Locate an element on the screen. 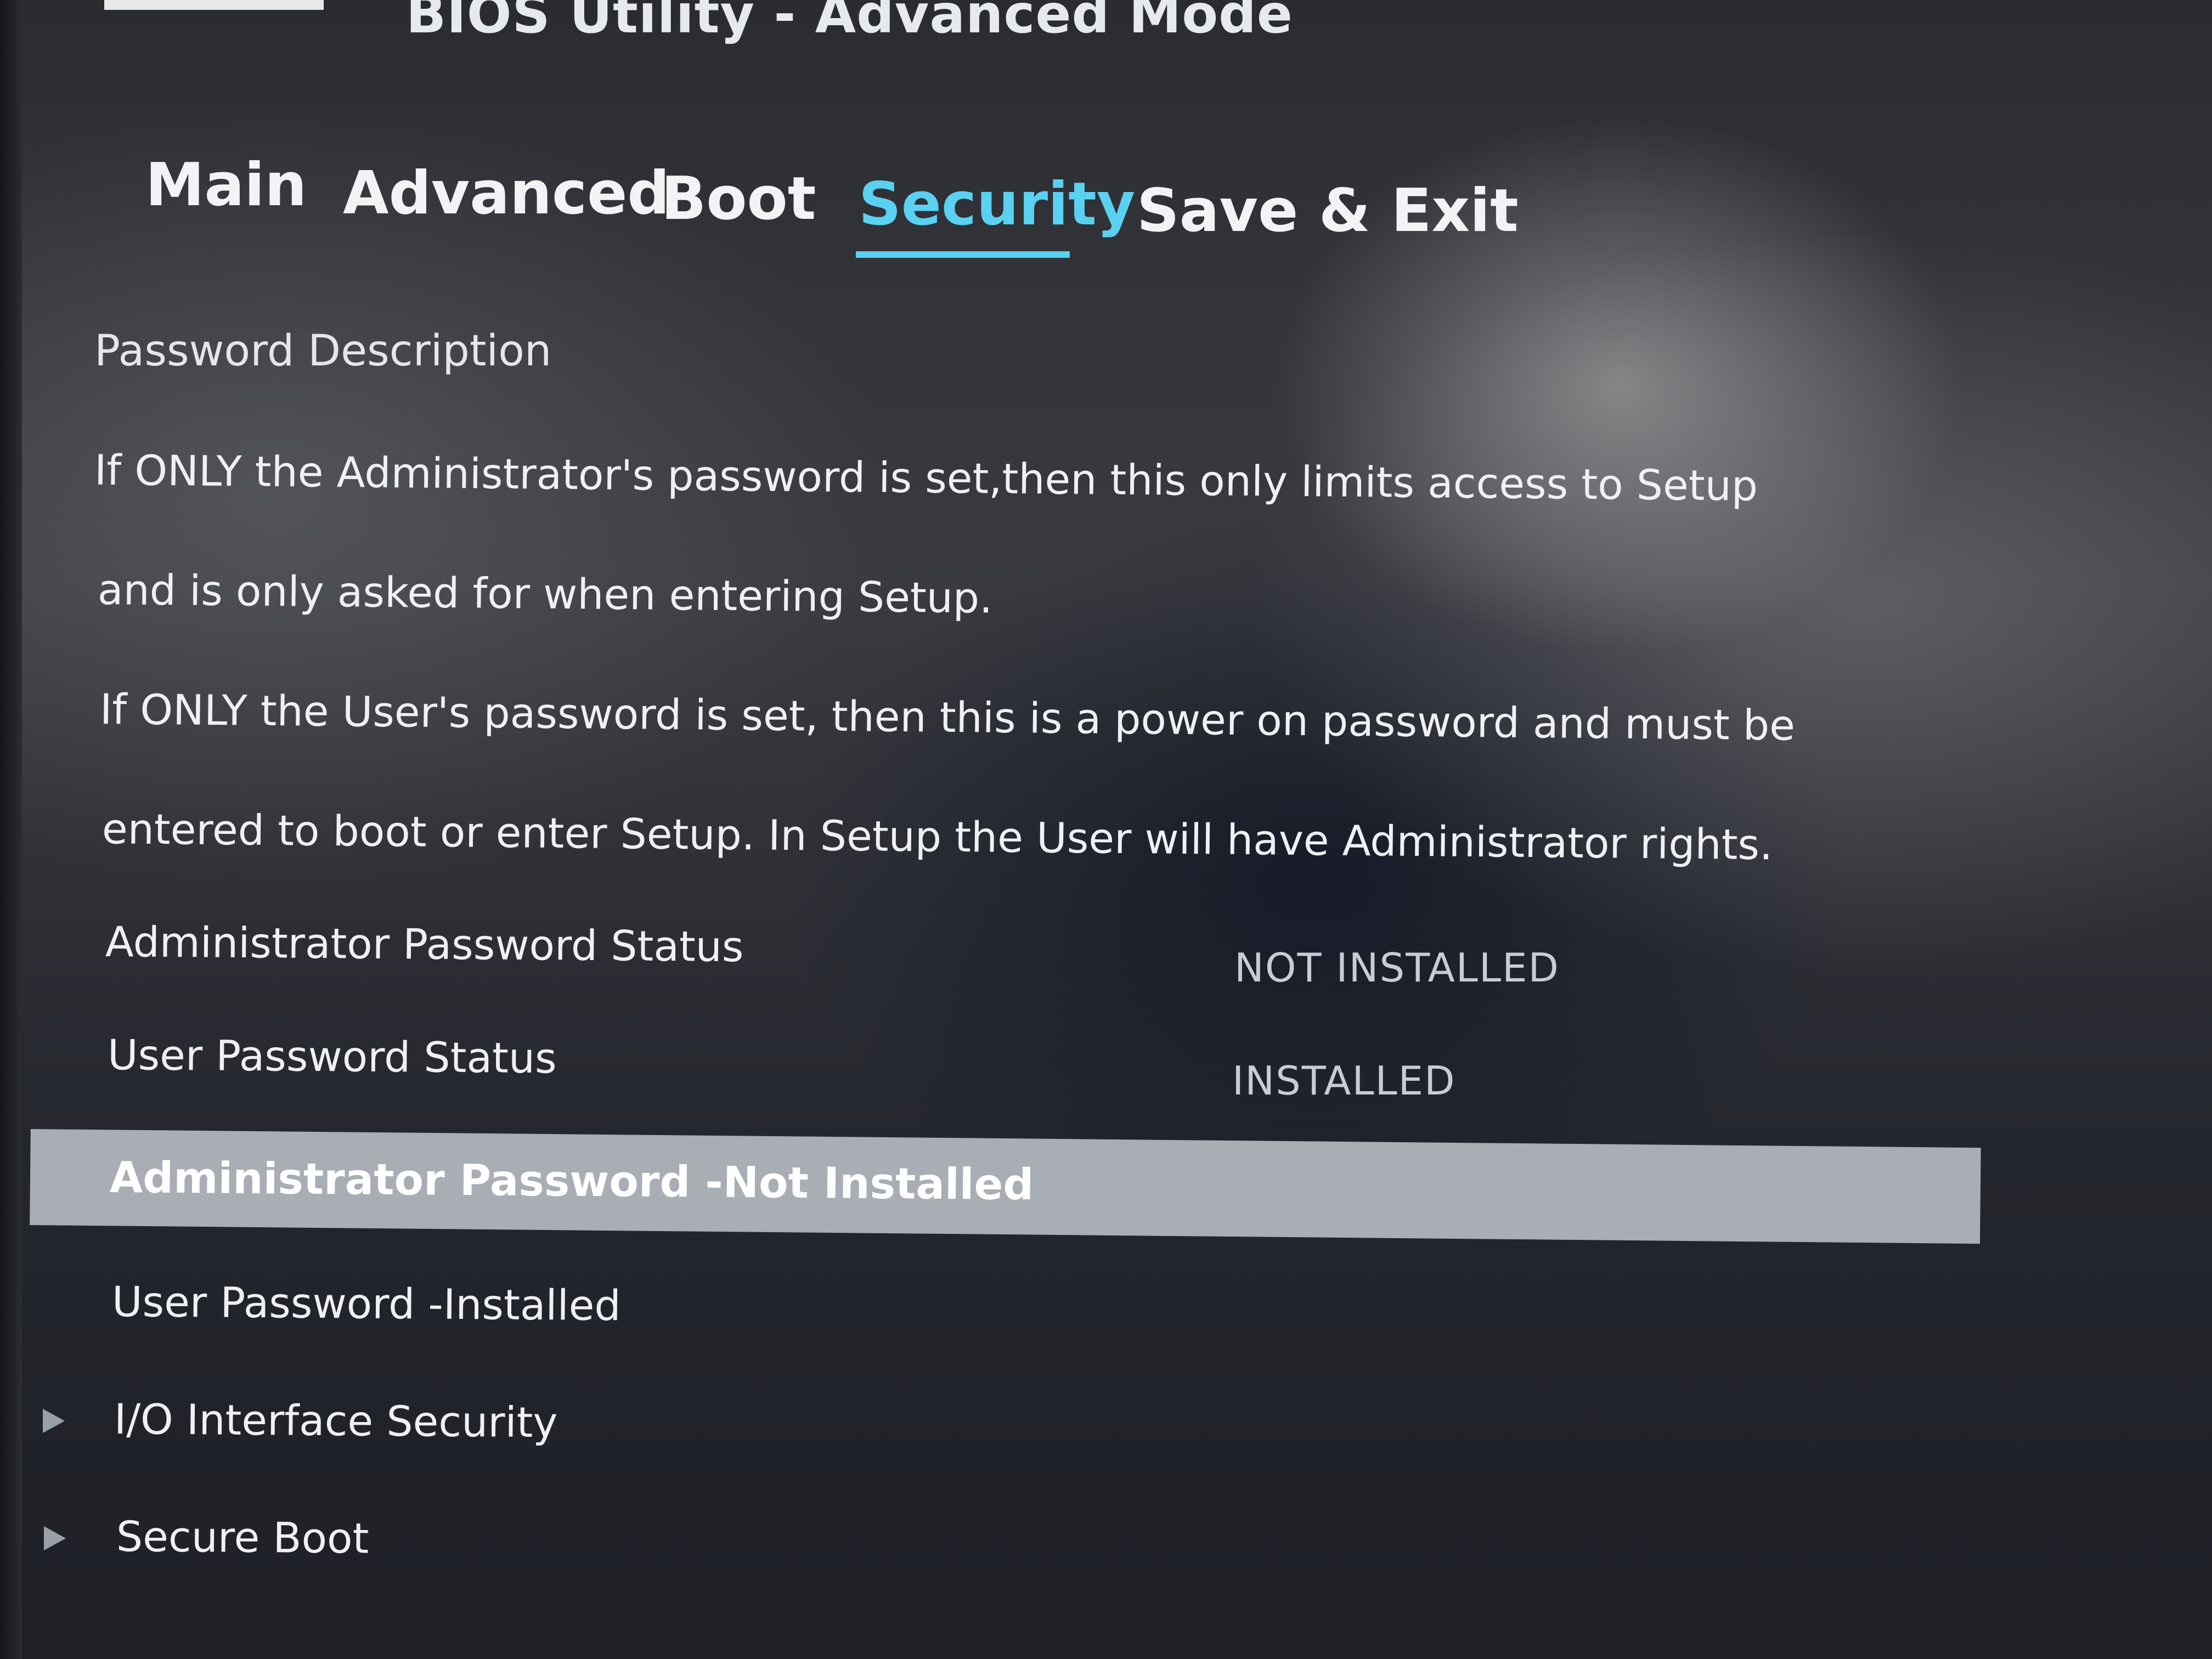 The width and height of the screenshot is (2212, 1659). brand-logo is located at coordinates (214, 5).